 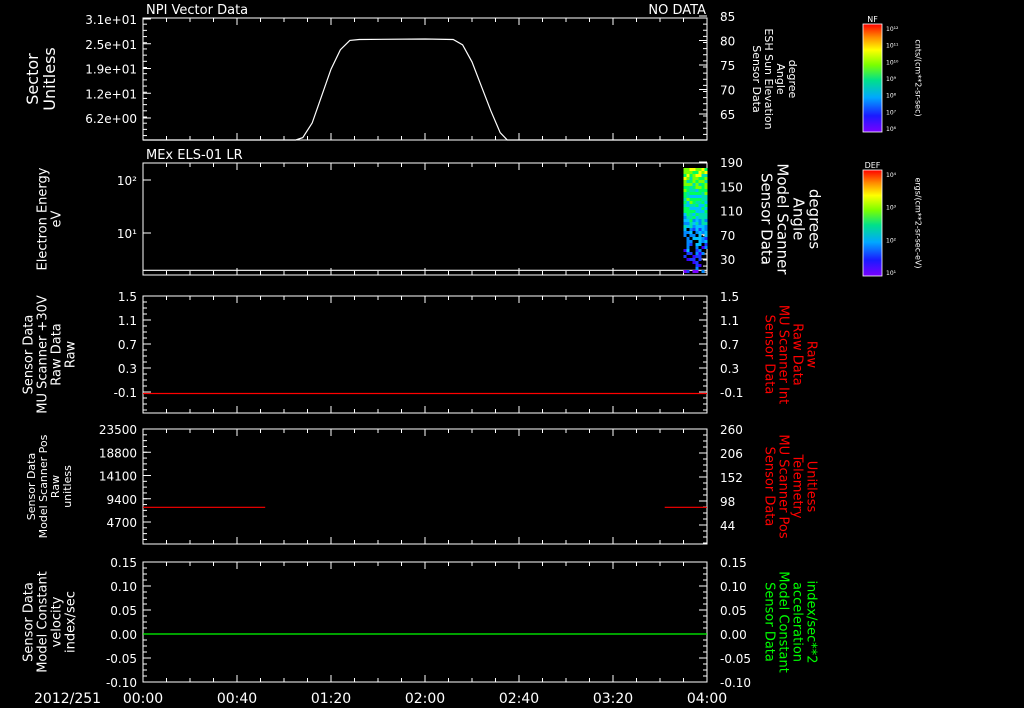 I want to click on left-axis-label-line: Unitless, so click(x=49, y=79).